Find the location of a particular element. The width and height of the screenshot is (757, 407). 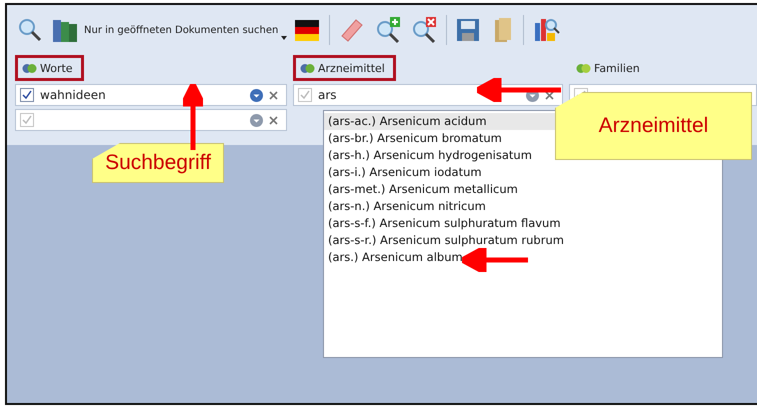

suggestion-item: (ars.) Arsenicum album is located at coordinates (523, 257).